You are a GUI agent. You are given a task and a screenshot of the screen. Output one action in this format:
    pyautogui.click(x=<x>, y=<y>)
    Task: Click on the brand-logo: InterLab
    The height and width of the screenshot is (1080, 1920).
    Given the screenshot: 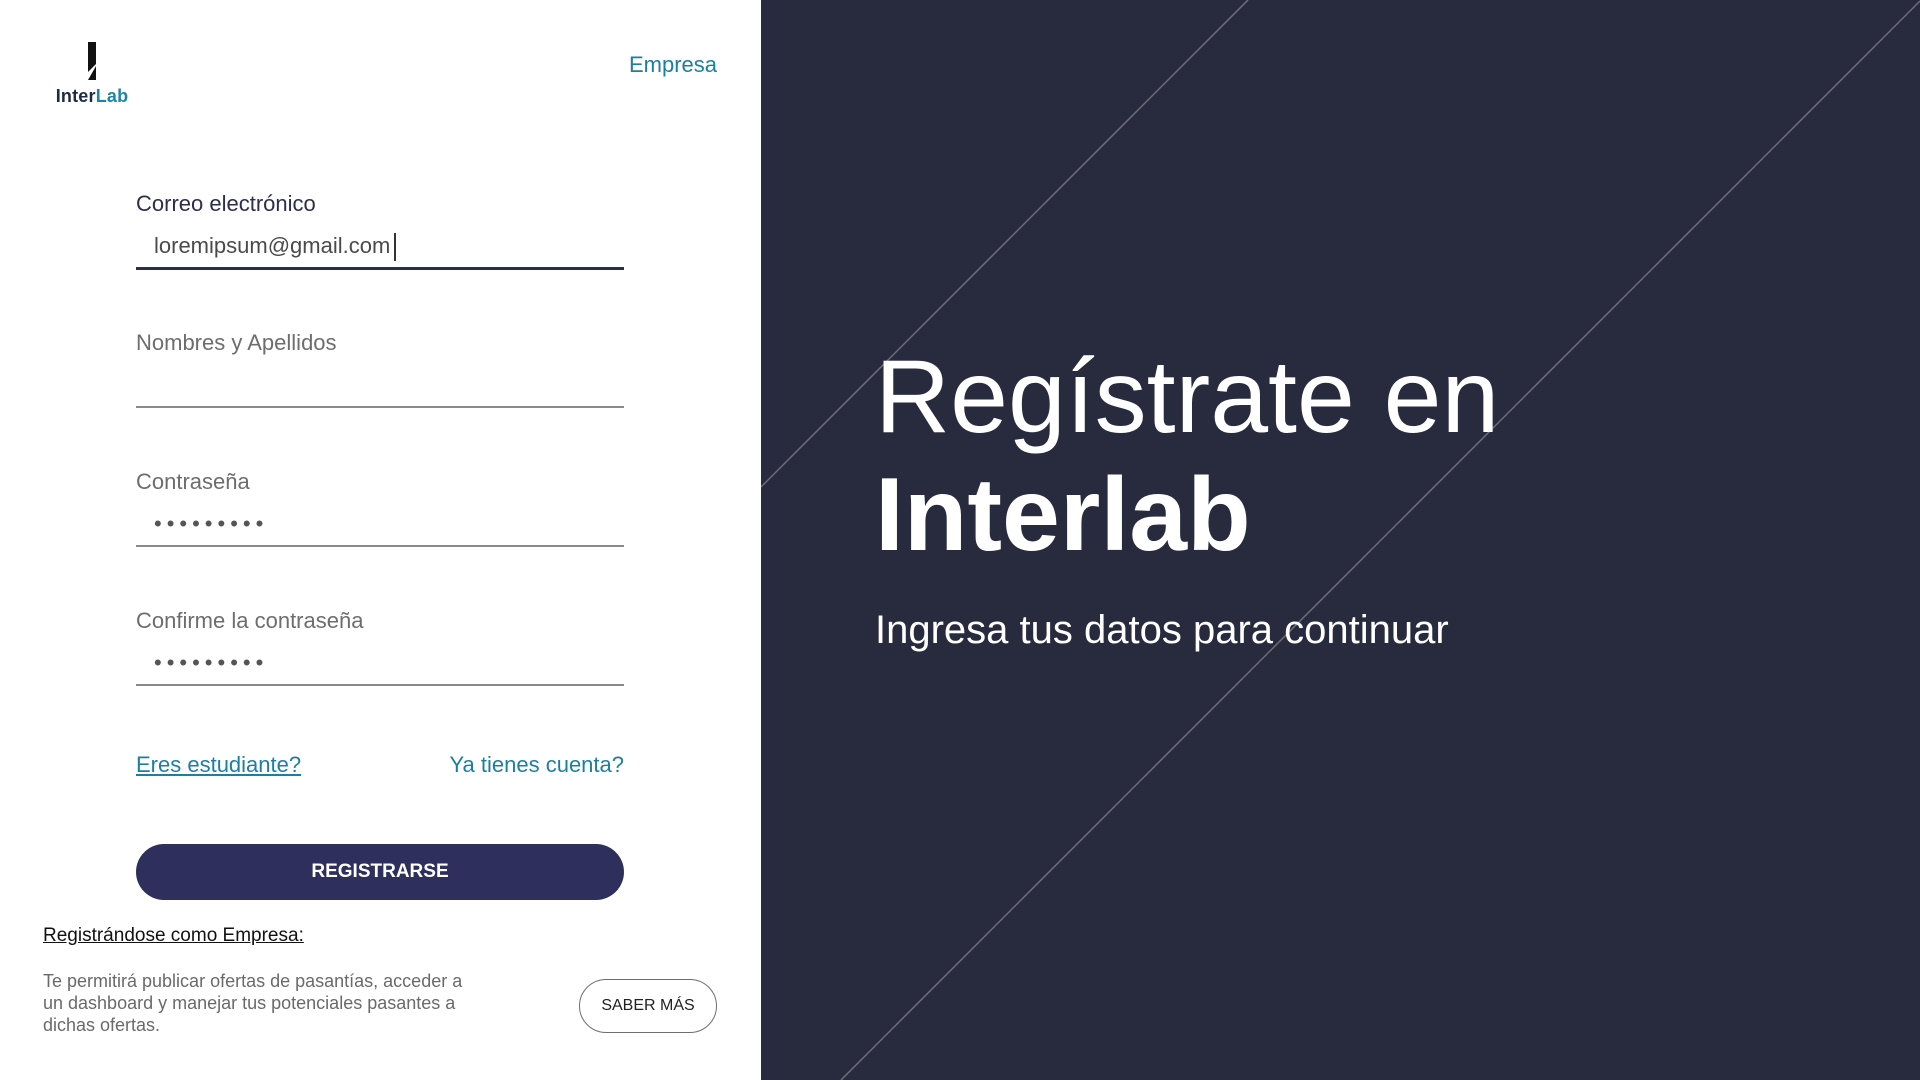 What is the action you would take?
    pyautogui.click(x=92, y=75)
    